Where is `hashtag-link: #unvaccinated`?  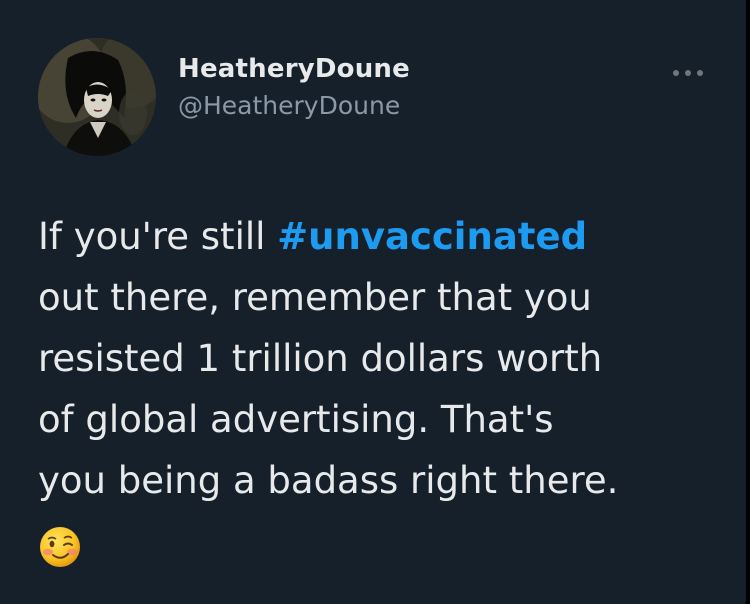
hashtag-link: #unvaccinated is located at coordinates (432, 236).